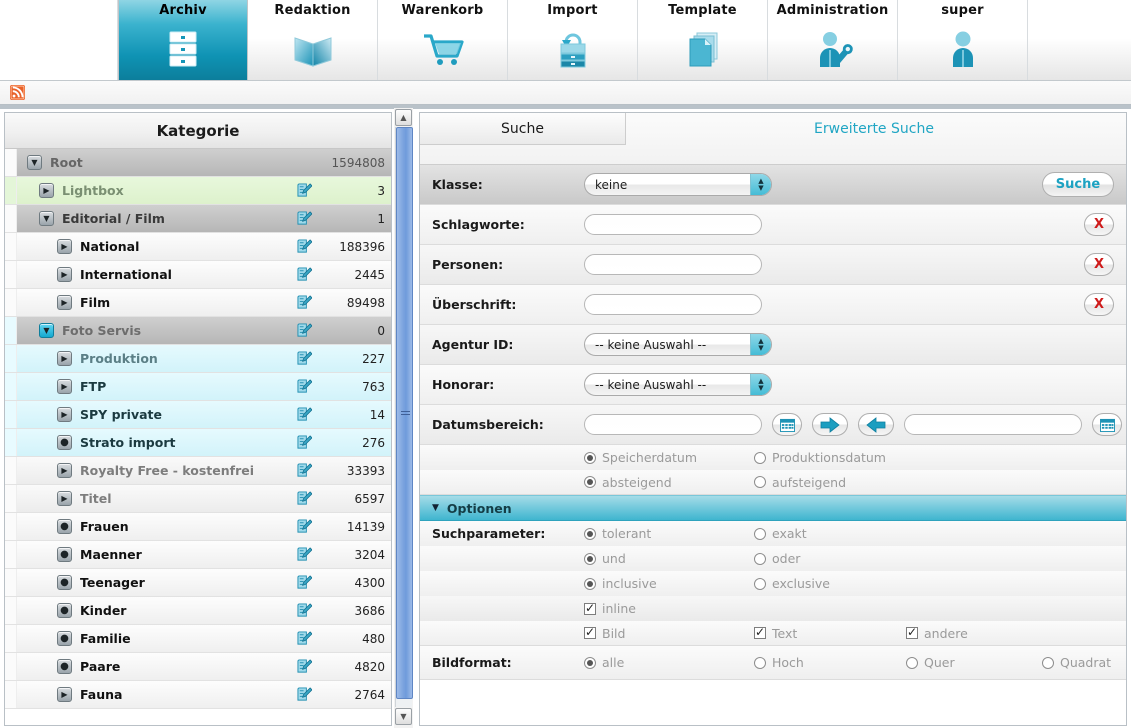  What do you see at coordinates (573, 40) in the screenshot?
I see `nav-tab-import: Import` at bounding box center [573, 40].